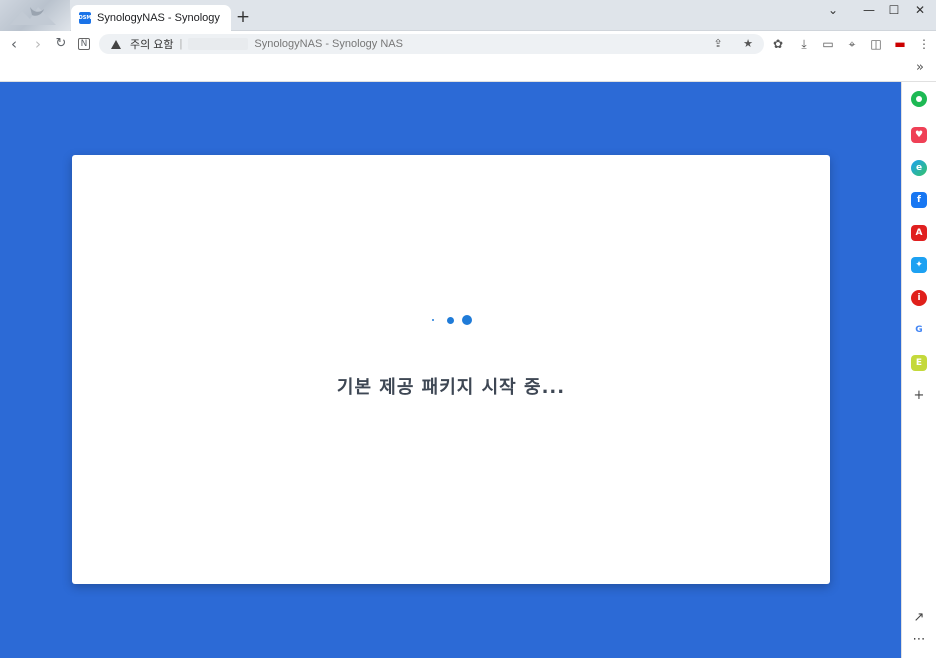 The image size is (936, 658). I want to click on sidebar-expand-icon: », so click(920, 67).